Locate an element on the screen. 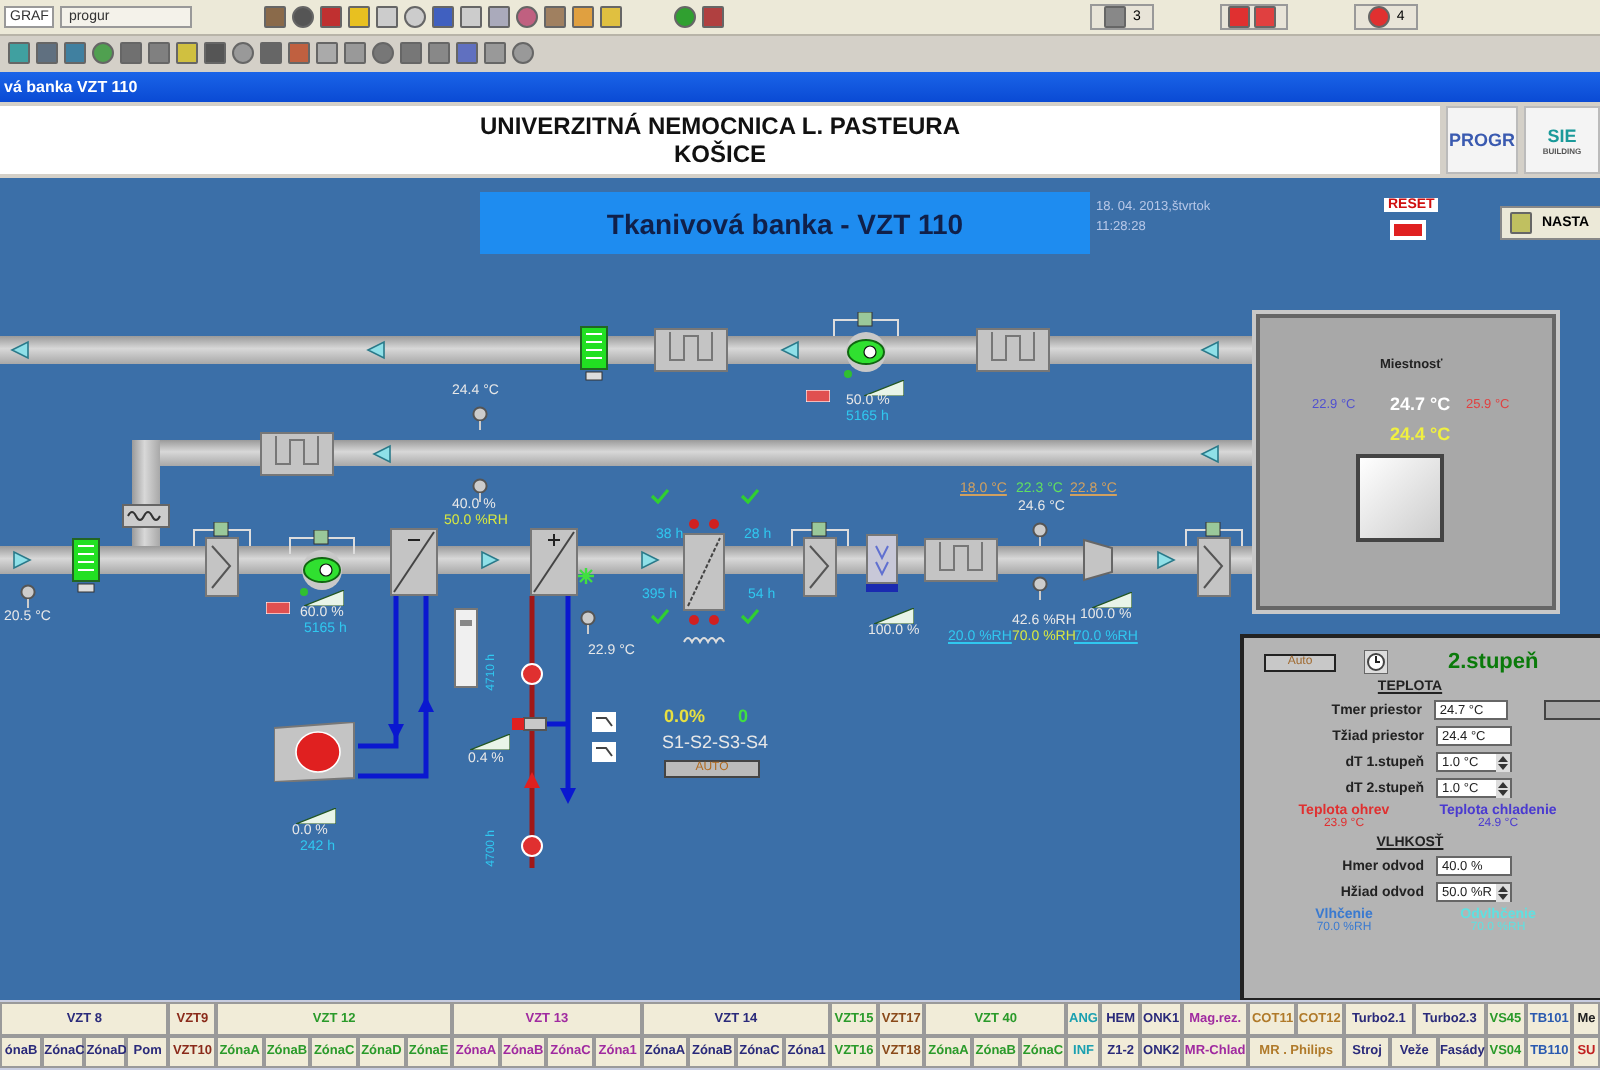  stage-sequence: S1-S2-S3-S4 is located at coordinates (715, 742).